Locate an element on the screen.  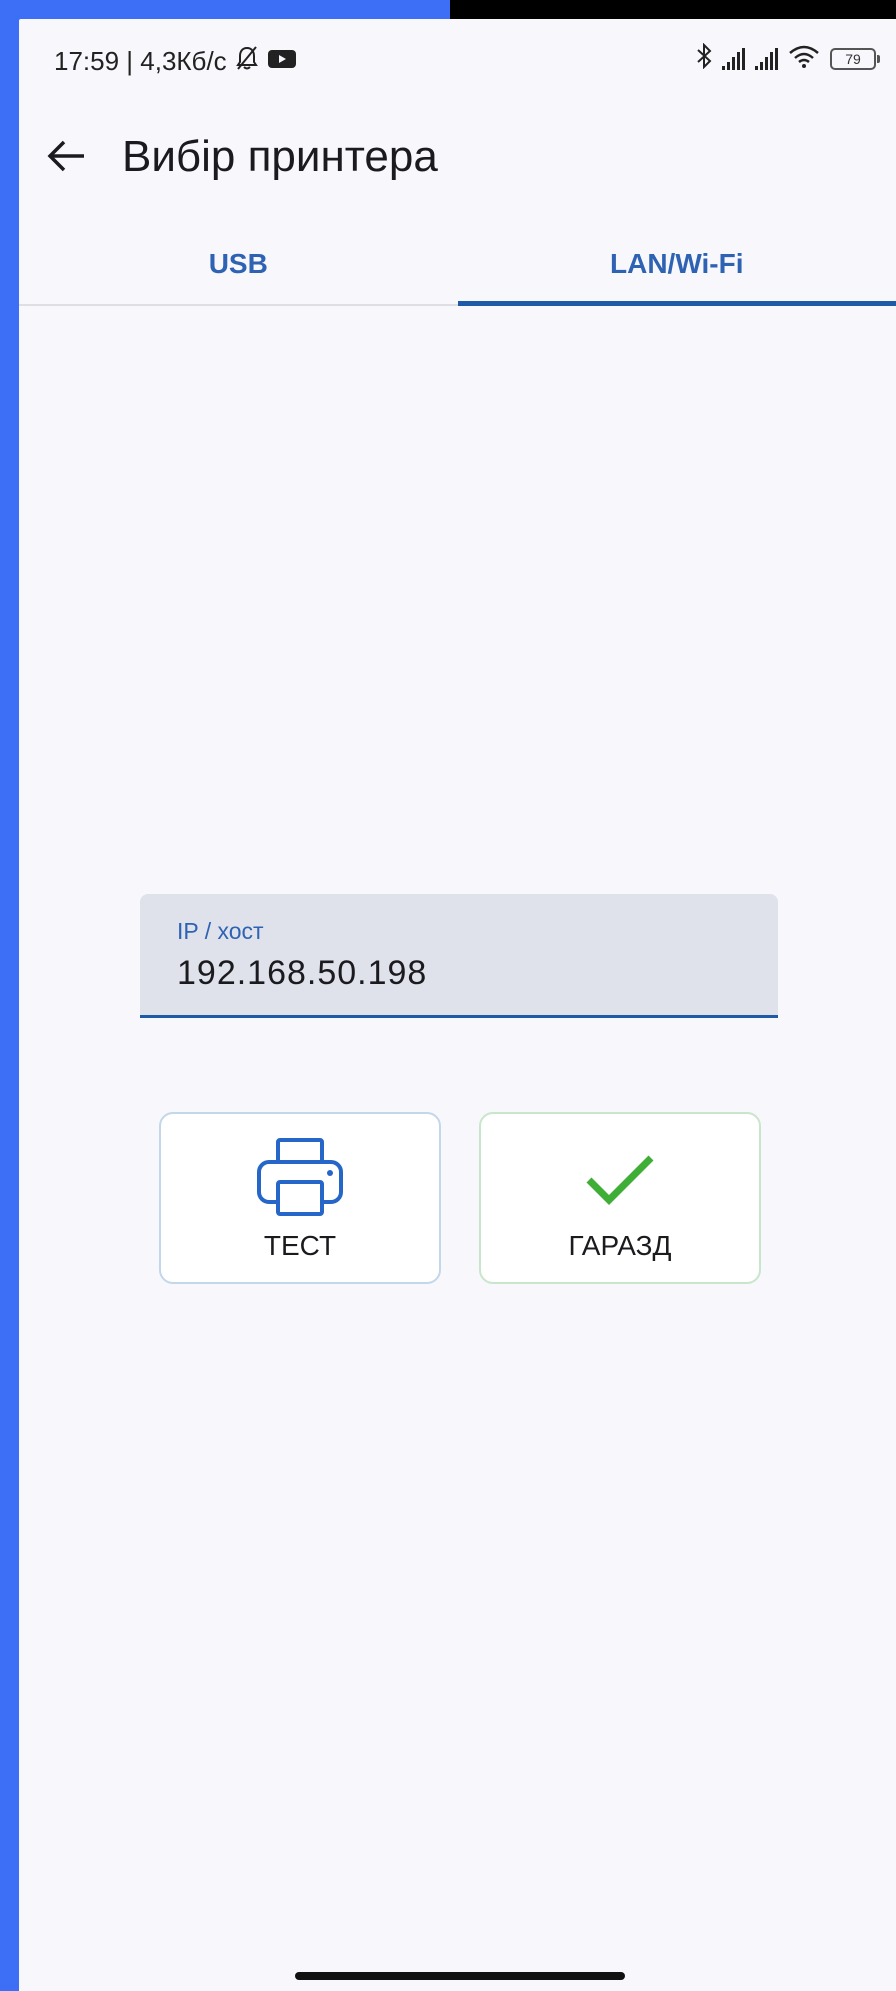
arrow-left-icon is located at coordinates (65, 156).